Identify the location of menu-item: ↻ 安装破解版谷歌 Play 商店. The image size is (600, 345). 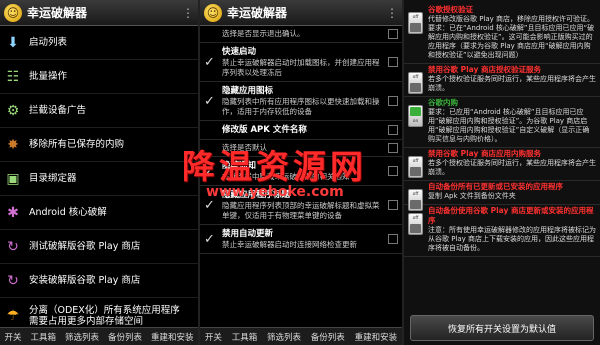
(99, 281).